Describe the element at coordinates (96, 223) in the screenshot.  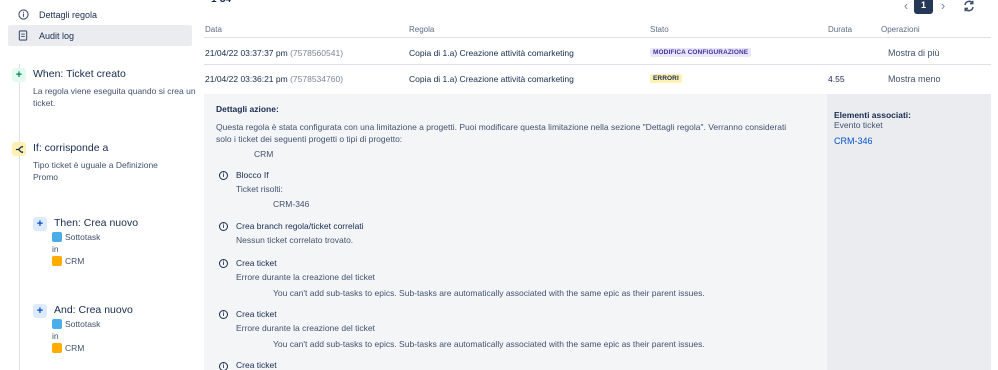
I see `component-title: Then: Crea nuovo` at that location.